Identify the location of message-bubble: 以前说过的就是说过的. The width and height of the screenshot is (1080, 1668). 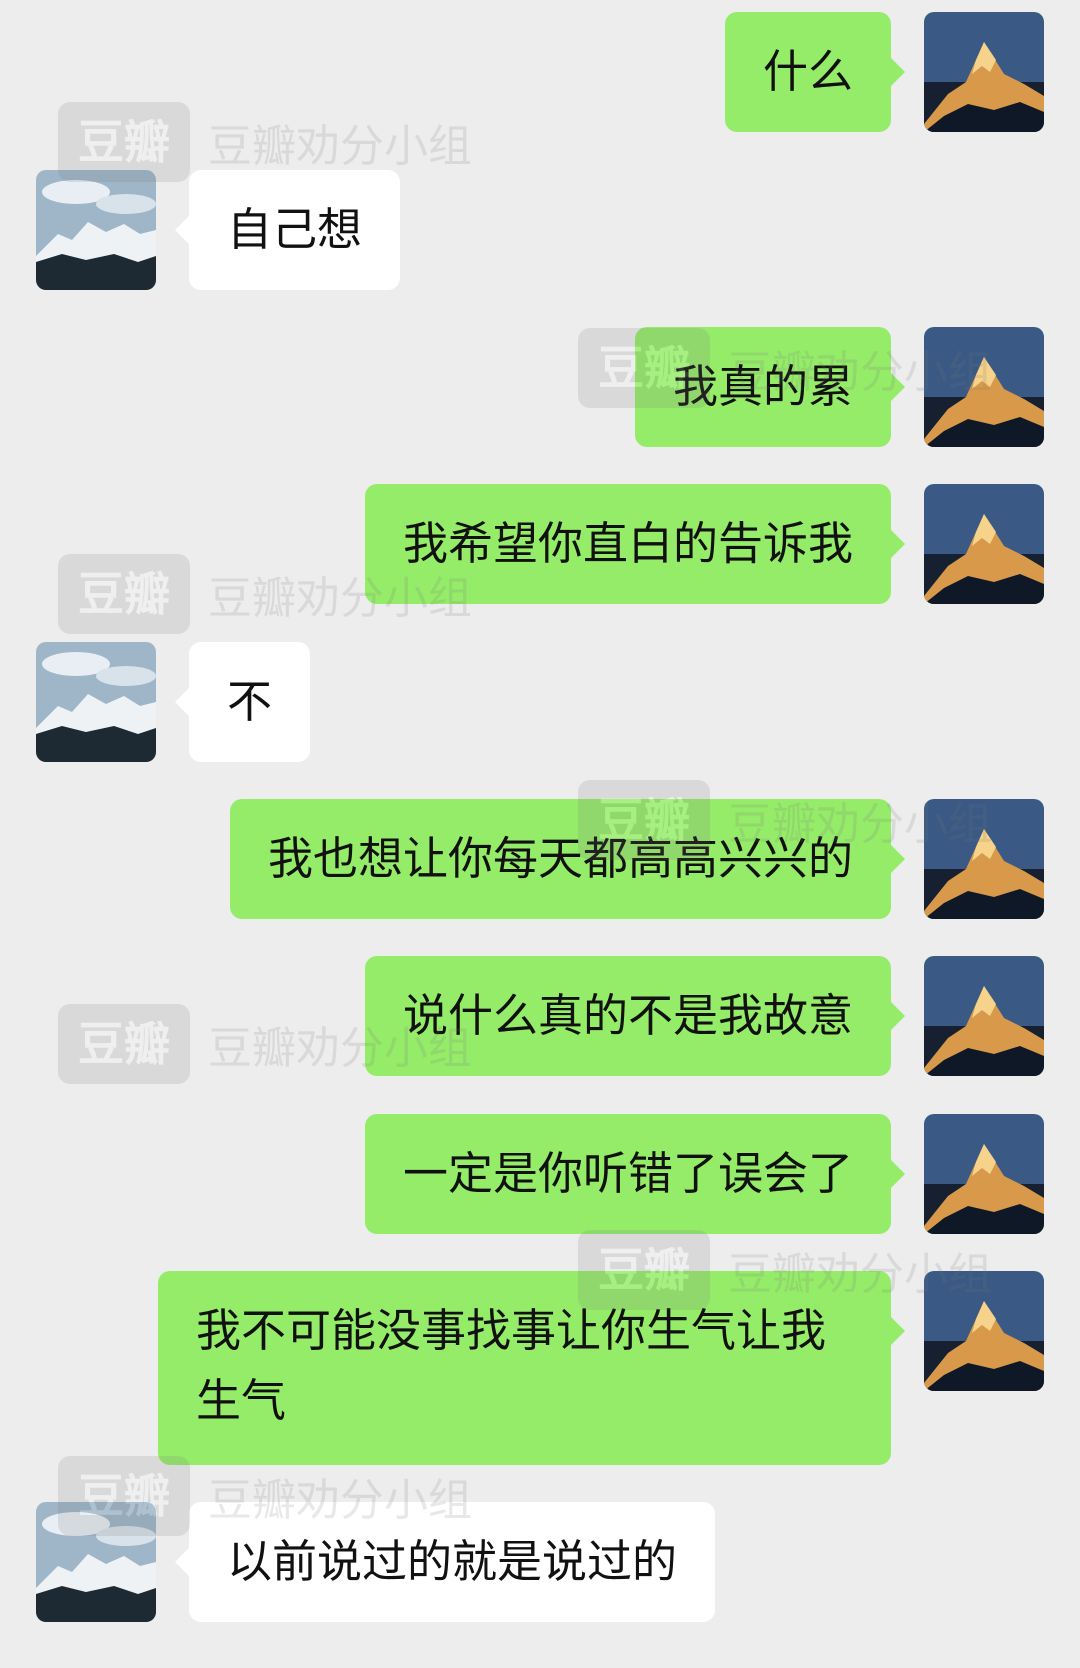
(445, 1562).